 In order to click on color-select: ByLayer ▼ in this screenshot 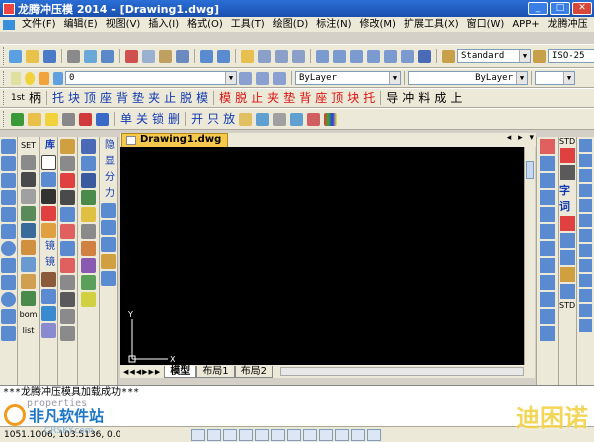, I will do `click(348, 78)`.